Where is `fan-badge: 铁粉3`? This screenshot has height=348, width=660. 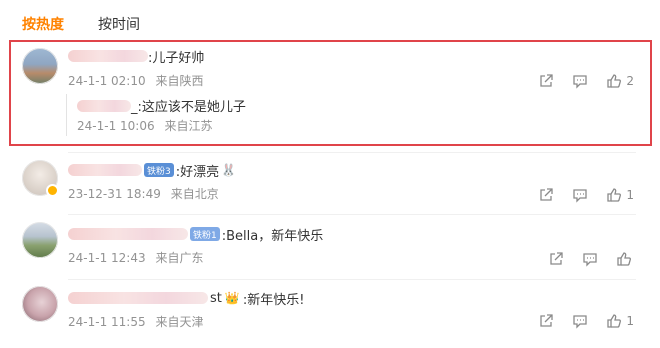 fan-badge: 铁粉3 is located at coordinates (159, 170).